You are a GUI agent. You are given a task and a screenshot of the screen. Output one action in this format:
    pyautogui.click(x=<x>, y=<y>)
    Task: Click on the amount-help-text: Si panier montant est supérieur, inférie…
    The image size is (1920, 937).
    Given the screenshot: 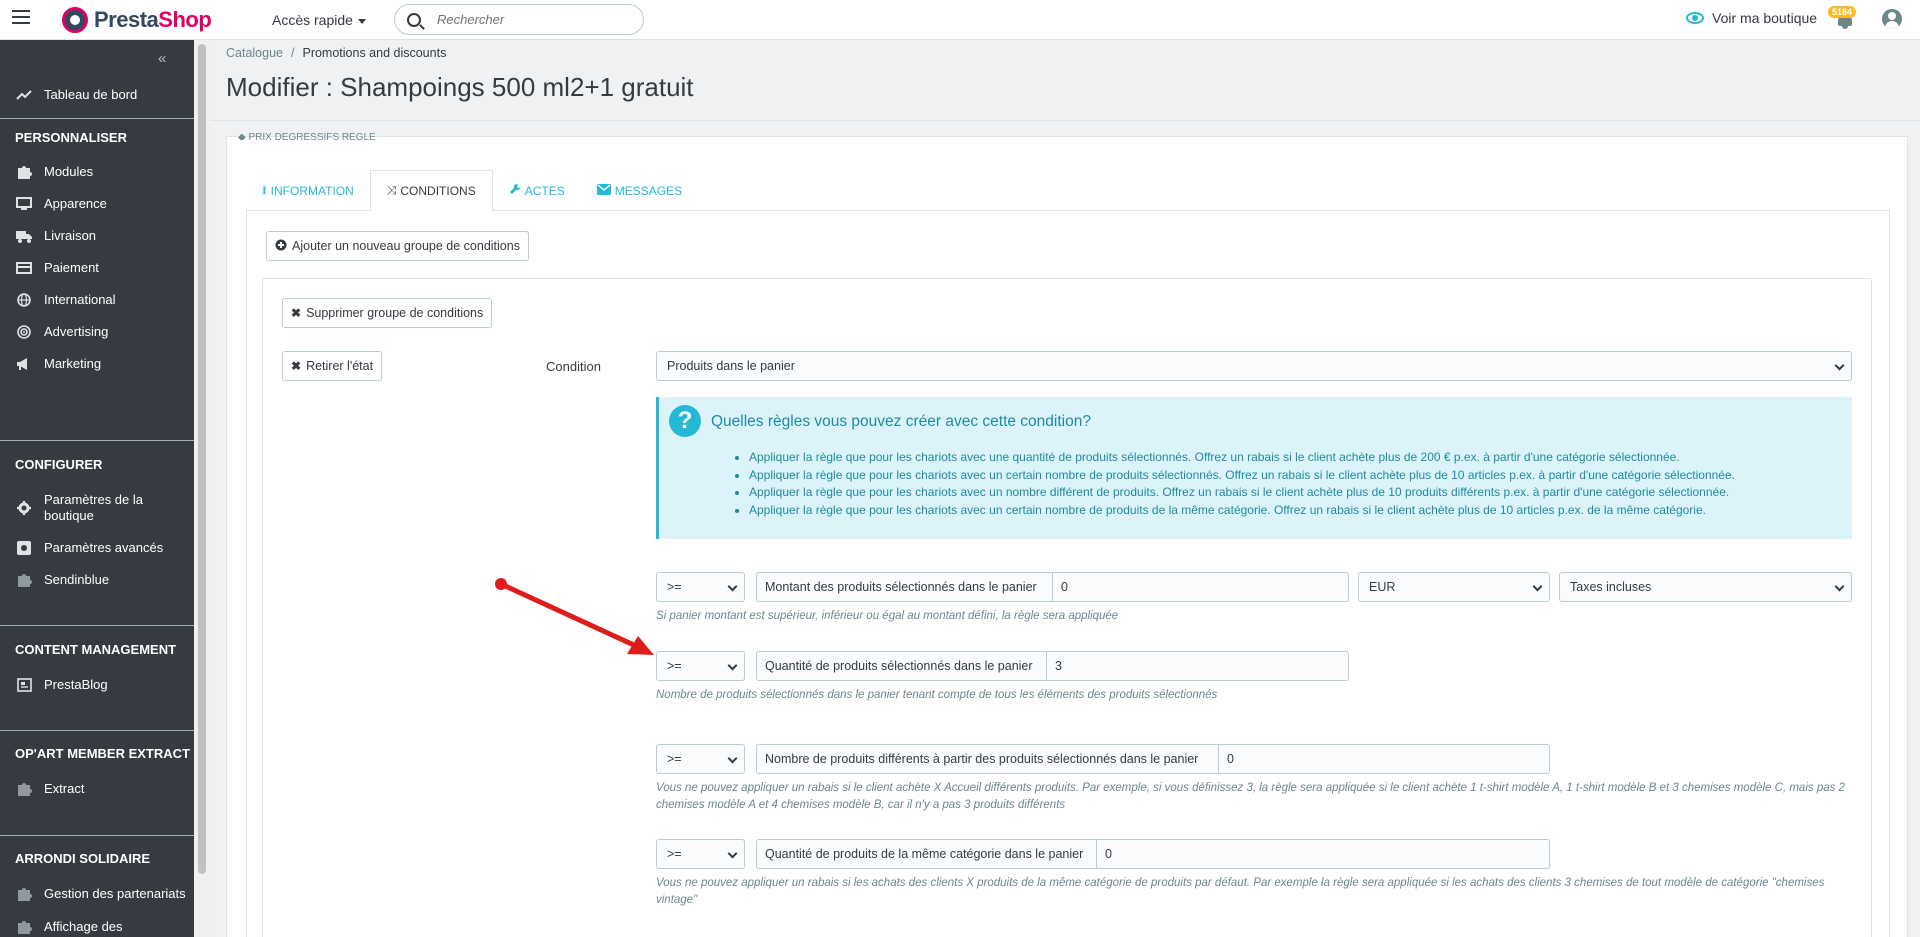 What is the action you would take?
    pyautogui.click(x=887, y=616)
    